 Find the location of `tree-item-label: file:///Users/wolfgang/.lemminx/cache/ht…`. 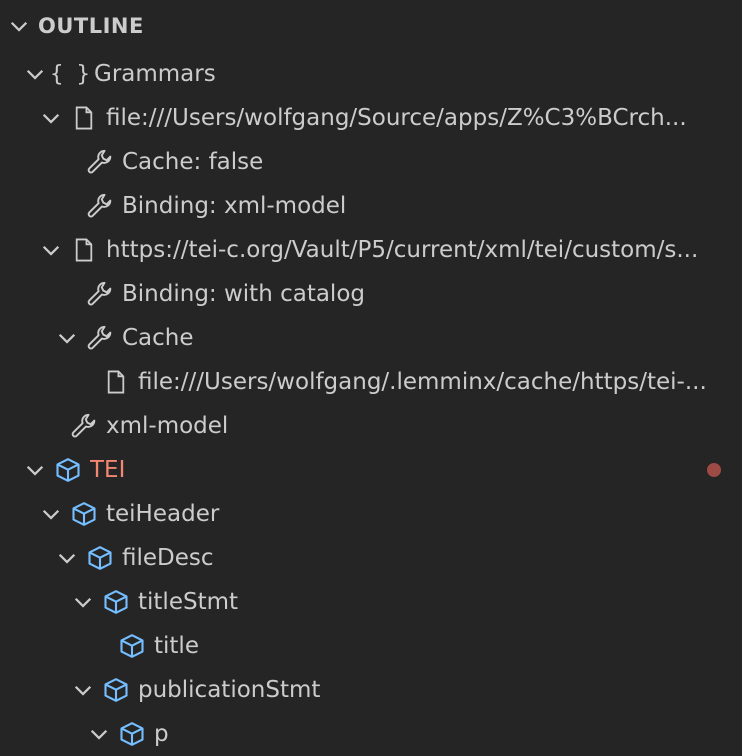

tree-item-label: file:///Users/wolfgang/.lemminx/cache/ht… is located at coordinates (422, 382).